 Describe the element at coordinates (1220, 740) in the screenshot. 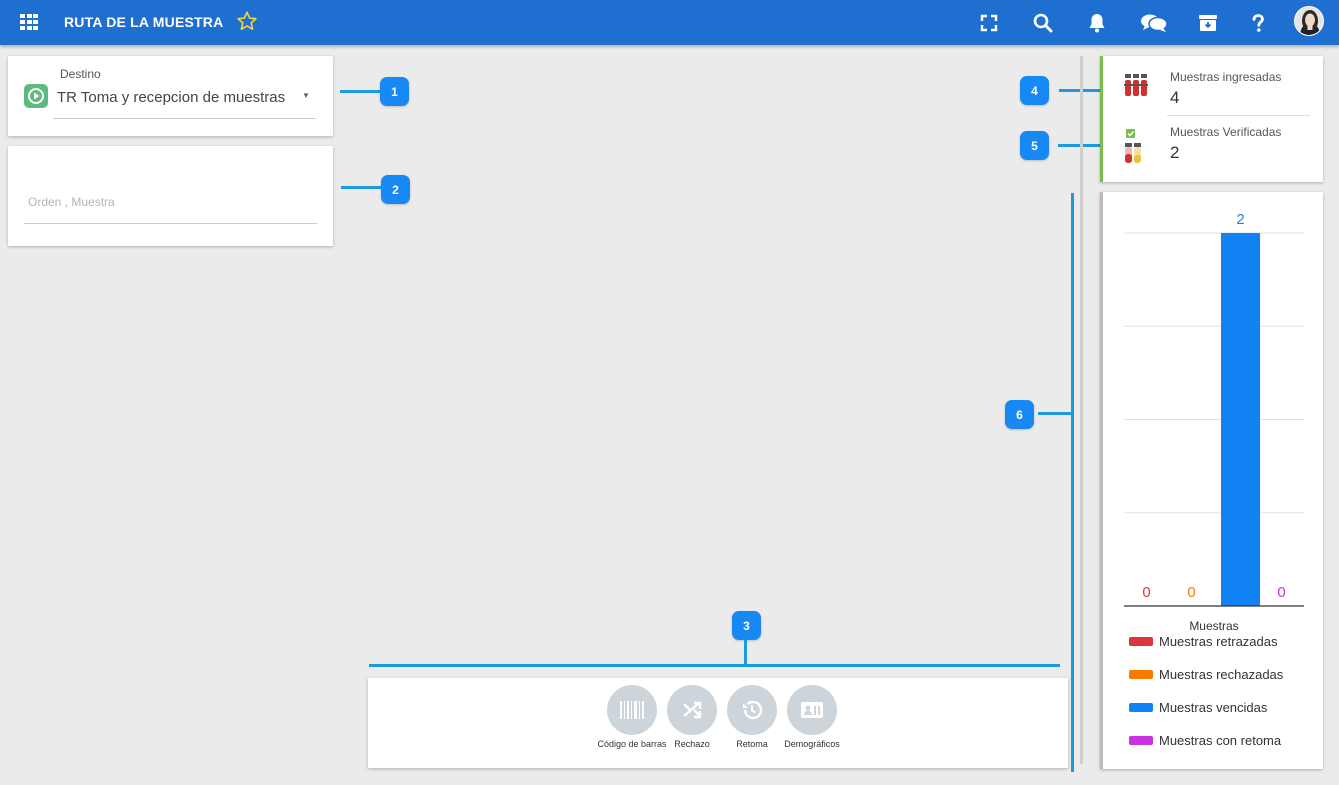

I see `legend-label: Muestras con retoma` at that location.